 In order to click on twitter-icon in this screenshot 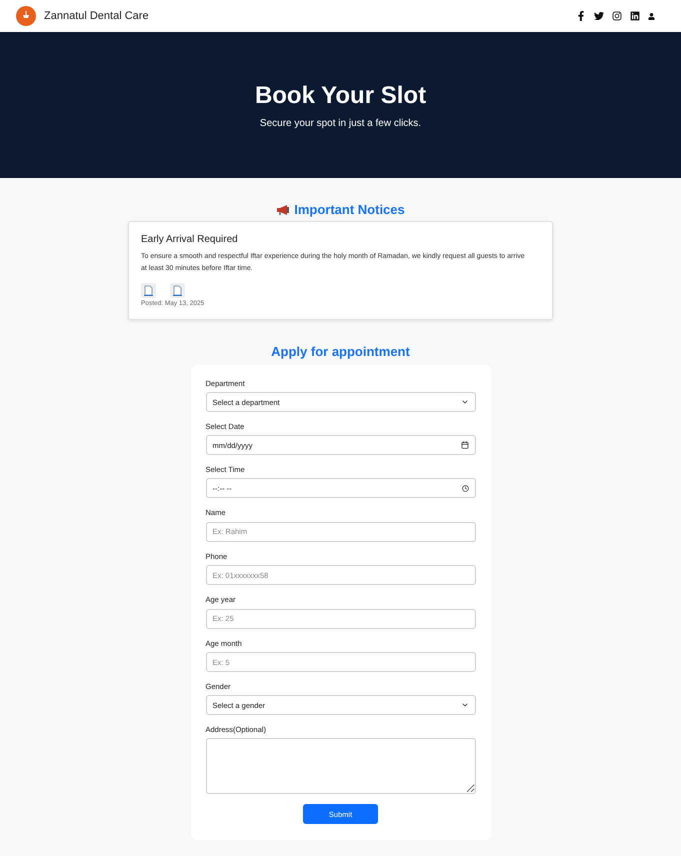, I will do `click(599, 16)`.